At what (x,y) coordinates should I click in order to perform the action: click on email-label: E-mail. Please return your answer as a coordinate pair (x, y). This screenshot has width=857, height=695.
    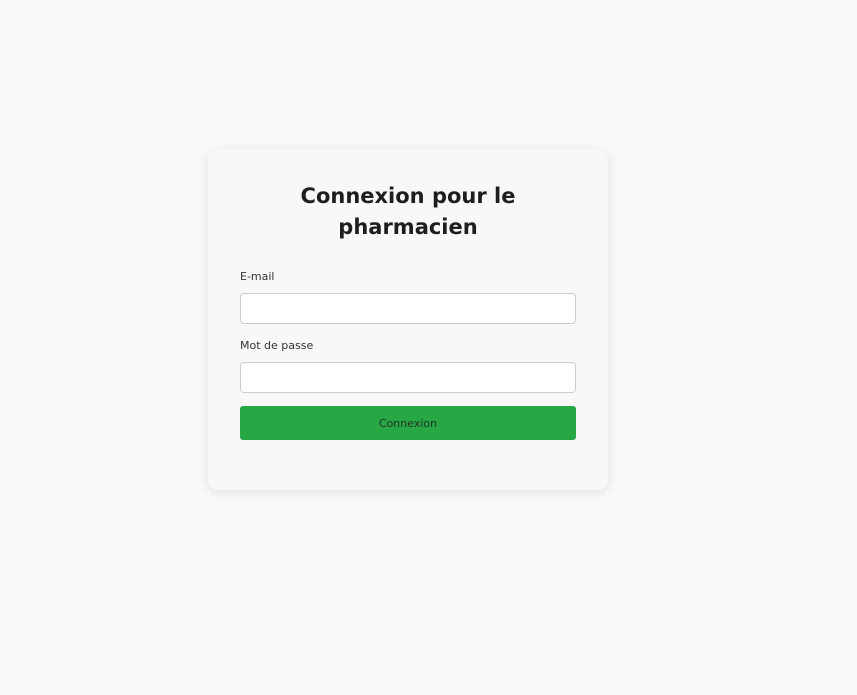
    Looking at the image, I should click on (257, 276).